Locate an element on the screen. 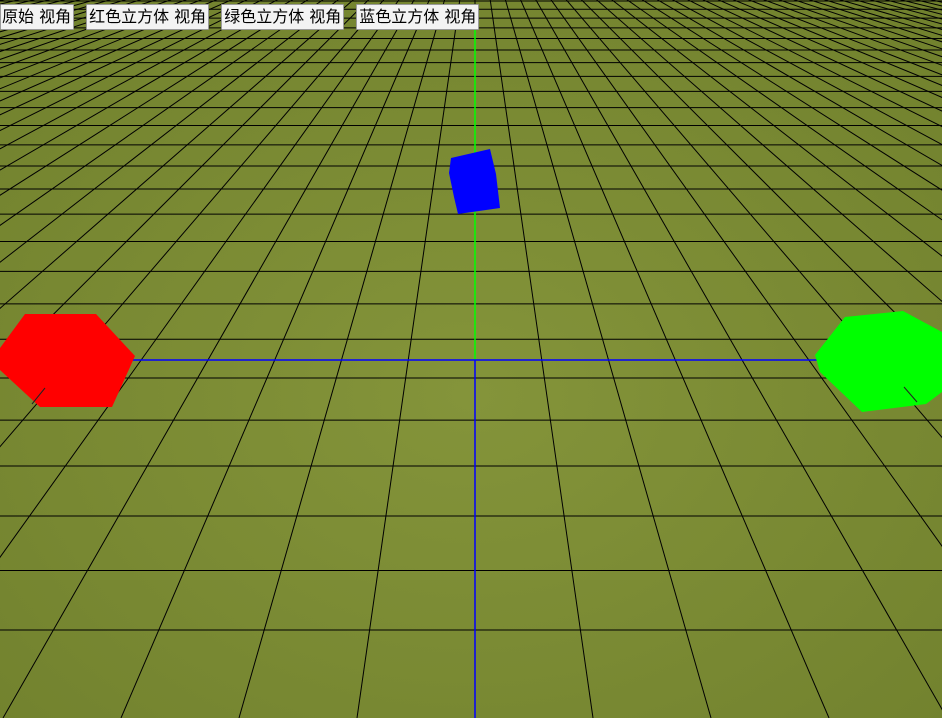 The image size is (942, 718). view-toolbar: 原始 视角 红色立方体 视角 绿色立方体 视角 蓝色立方体 视角 is located at coordinates (240, 17).